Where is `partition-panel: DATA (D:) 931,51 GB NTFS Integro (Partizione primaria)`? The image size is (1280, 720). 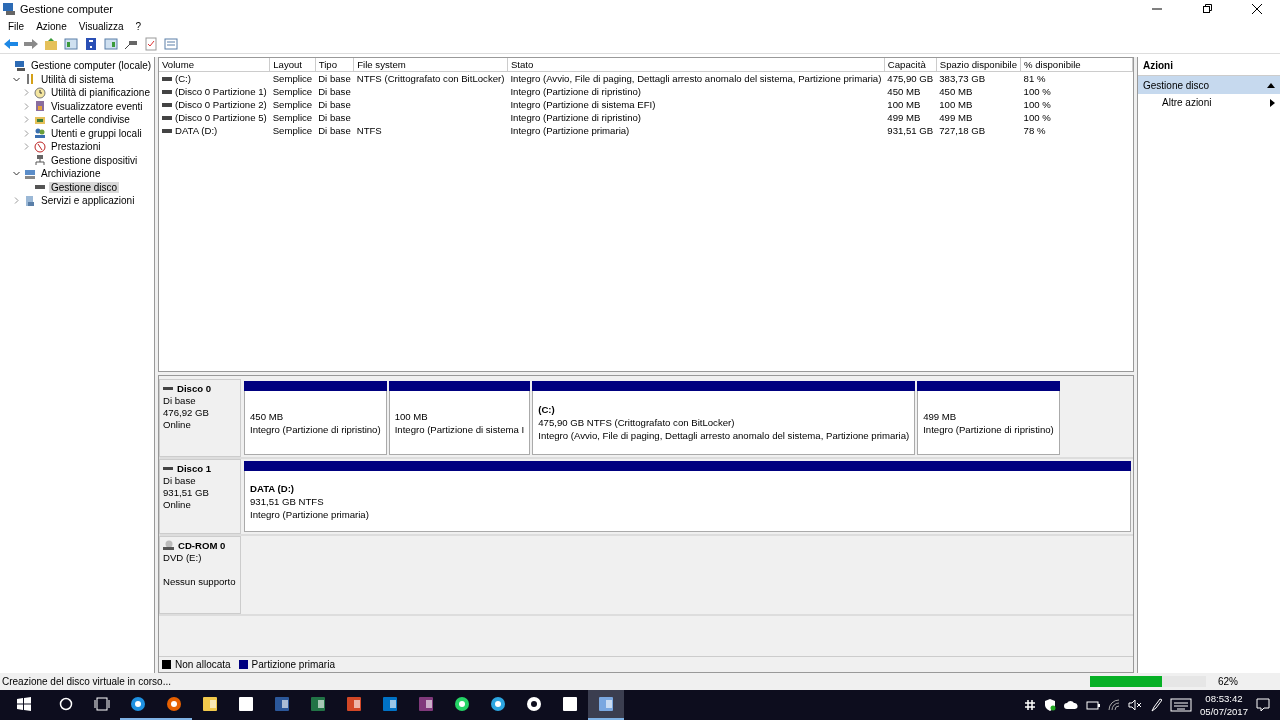
partition-panel: DATA (D:) 931,51 GB NTFS Integro (Partizione primaria) is located at coordinates (687, 501).